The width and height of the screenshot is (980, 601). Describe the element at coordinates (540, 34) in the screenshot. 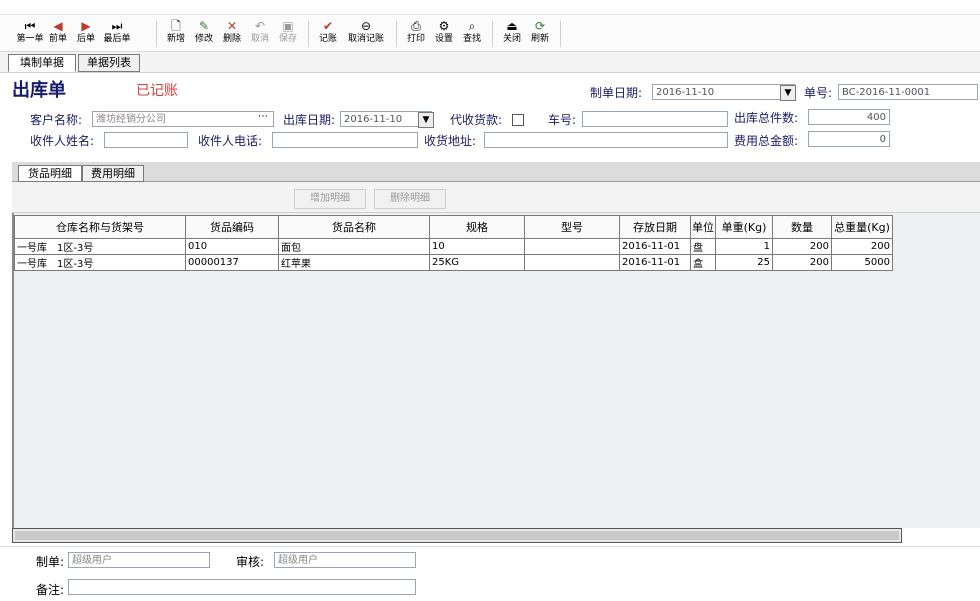

I see `refresh-button: ⟳ 刷新` at that location.